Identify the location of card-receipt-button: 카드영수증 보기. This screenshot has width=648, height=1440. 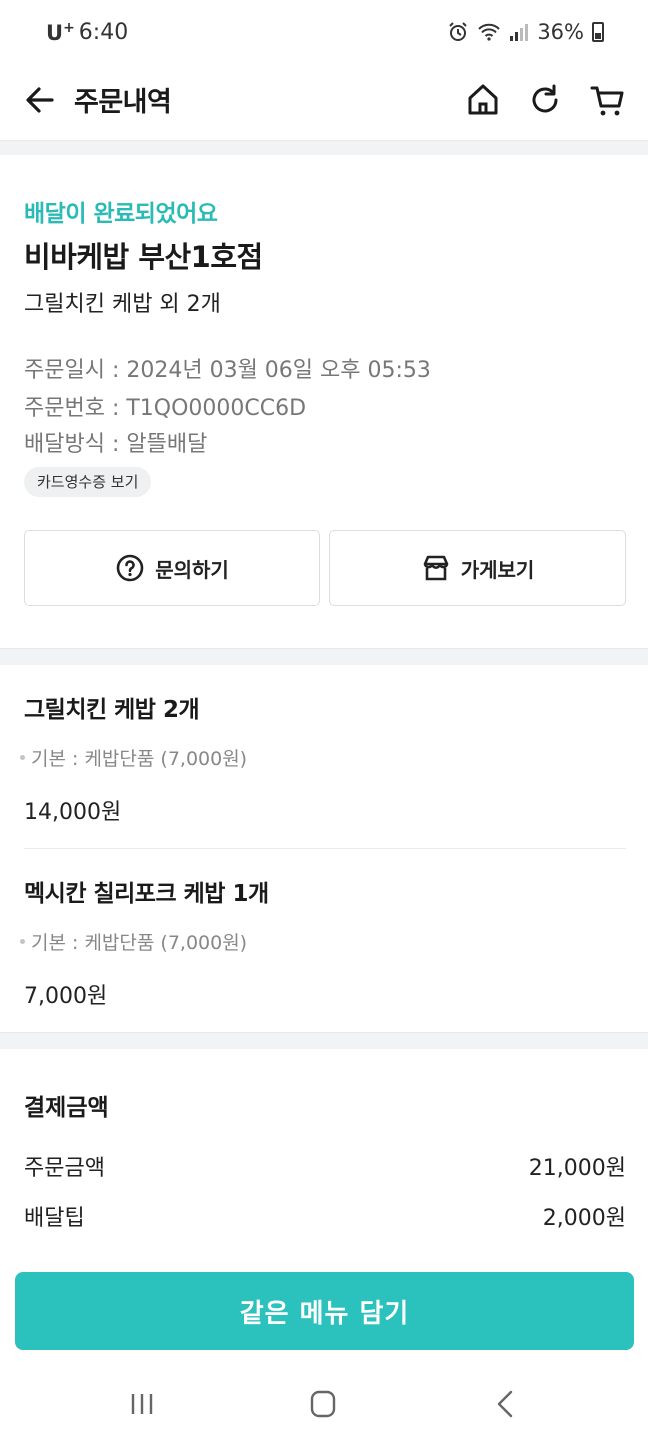
(88, 482).